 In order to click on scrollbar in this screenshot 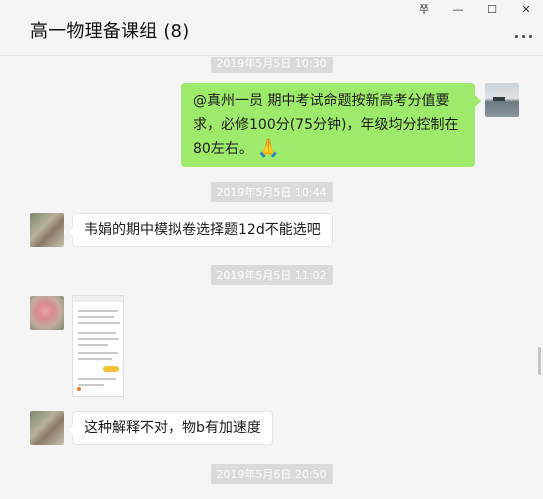, I will do `click(539, 361)`.